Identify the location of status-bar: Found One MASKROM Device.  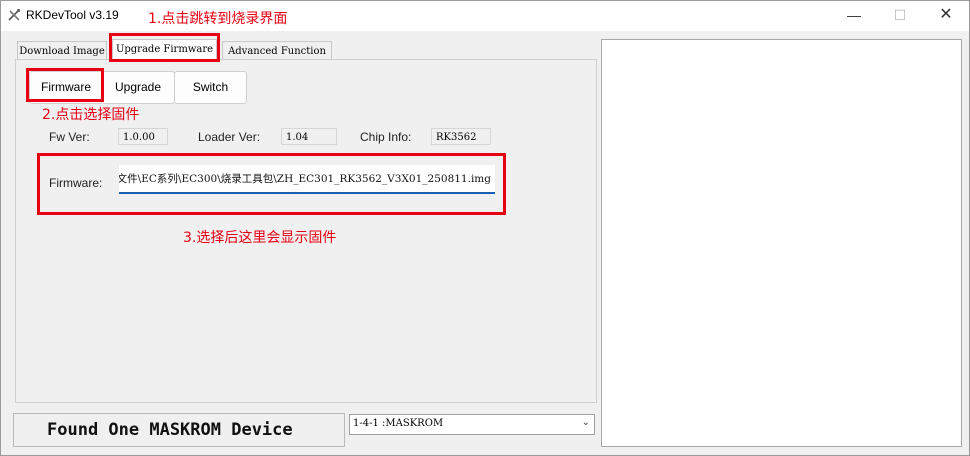
(179, 430).